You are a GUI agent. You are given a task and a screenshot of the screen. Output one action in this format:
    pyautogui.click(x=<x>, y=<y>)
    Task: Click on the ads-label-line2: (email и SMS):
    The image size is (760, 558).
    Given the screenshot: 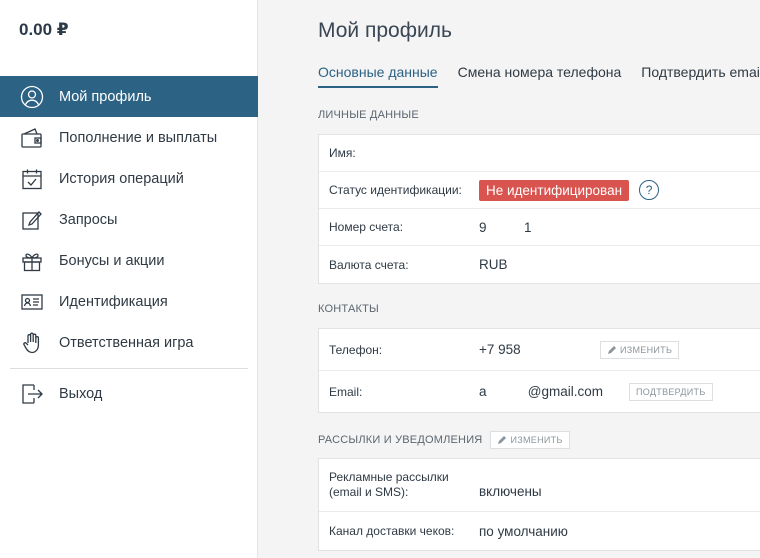 What is the action you would take?
    pyautogui.click(x=369, y=492)
    